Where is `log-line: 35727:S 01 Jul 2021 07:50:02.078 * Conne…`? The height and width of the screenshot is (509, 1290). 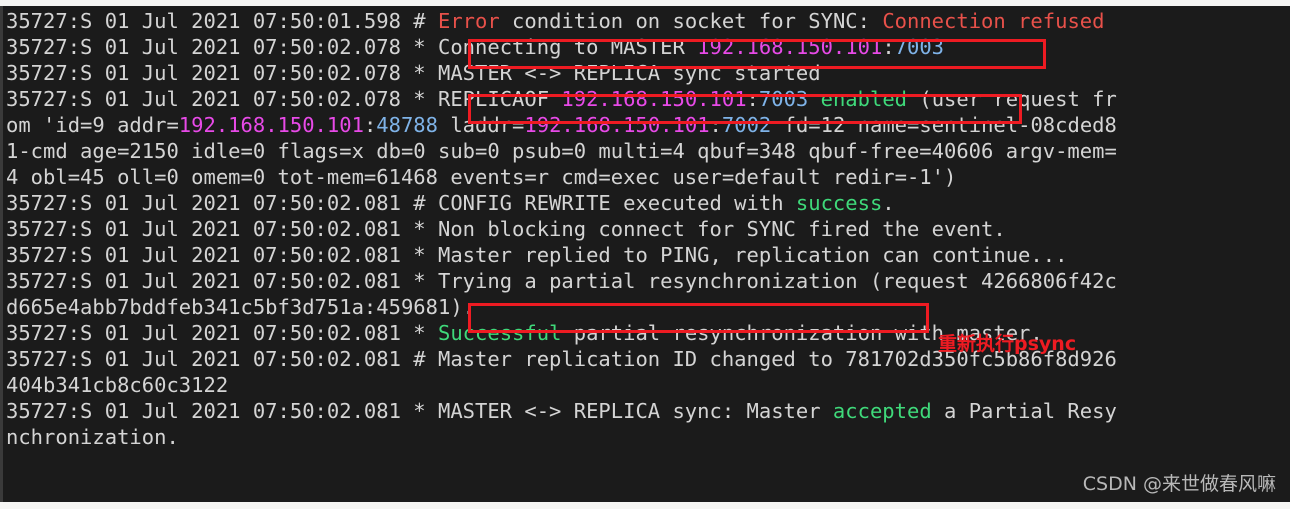
log-line: 35727:S 01 Jul 2021 07:50:02.078 * Conne… is located at coordinates (648, 47).